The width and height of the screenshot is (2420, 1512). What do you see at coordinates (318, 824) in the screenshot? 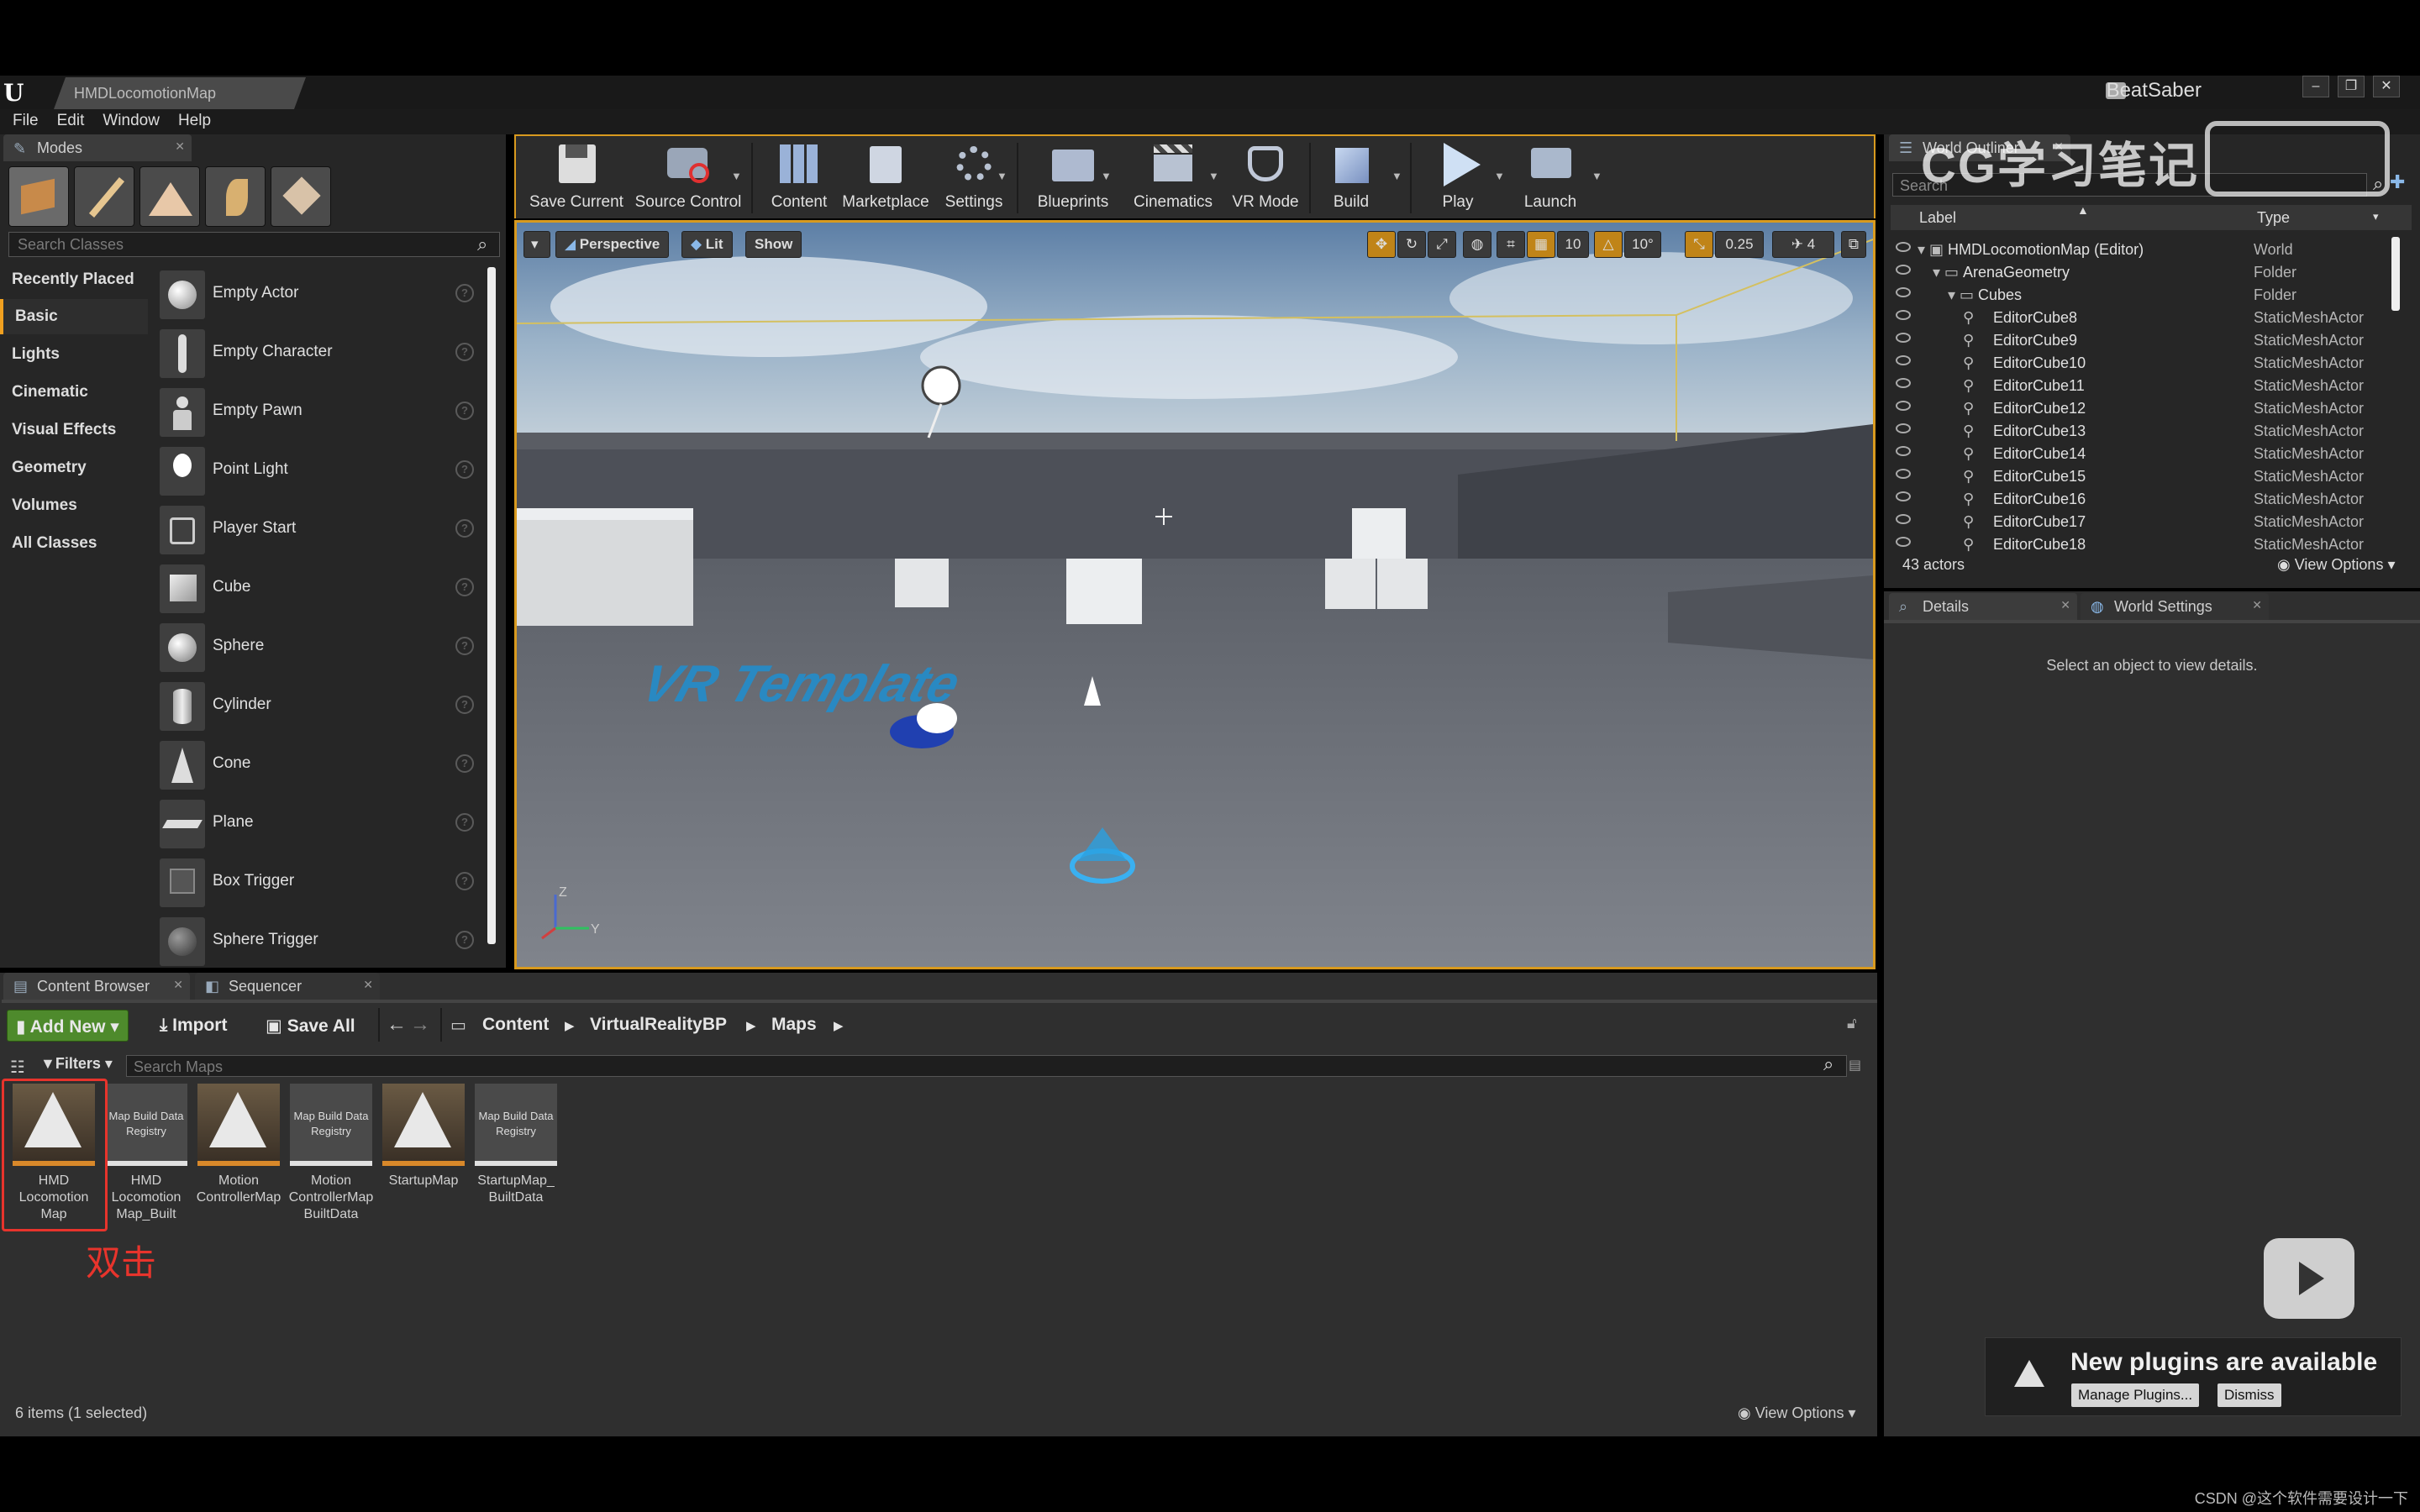
I see `class-item-plane: Plane?` at bounding box center [318, 824].